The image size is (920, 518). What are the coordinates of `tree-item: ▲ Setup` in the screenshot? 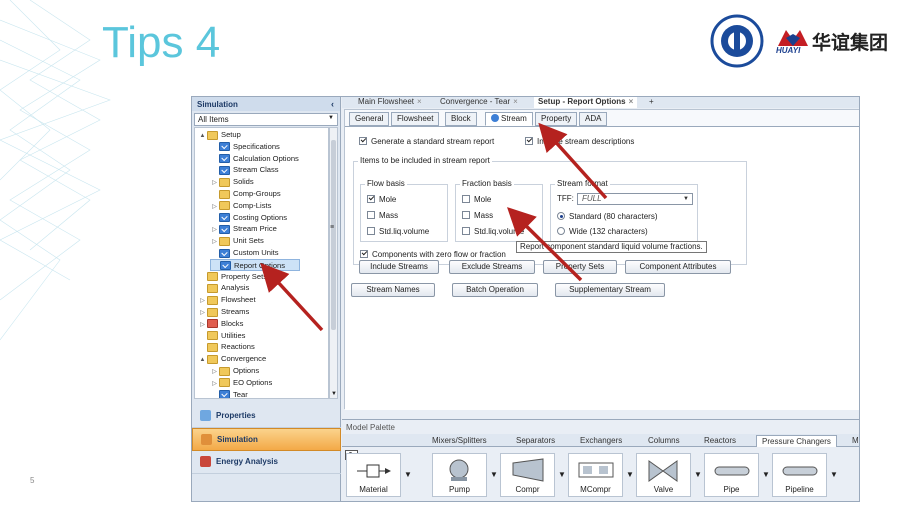 It's located at (219, 135).